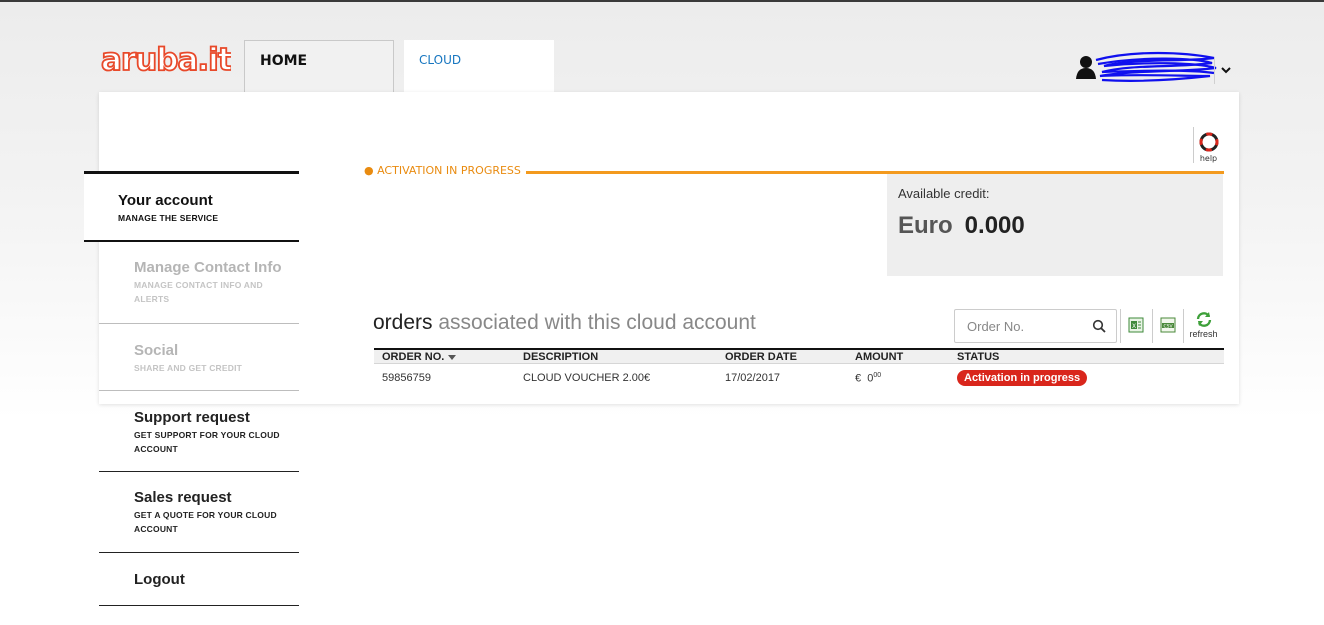  I want to click on column-header-status: STATUS, so click(1086, 356).